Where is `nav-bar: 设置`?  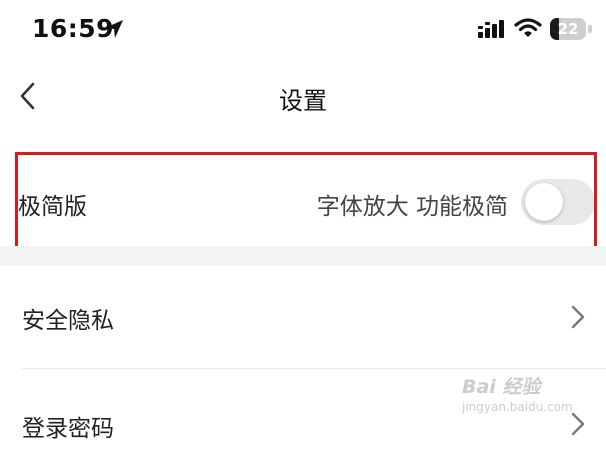
nav-bar: 设置 is located at coordinates (303, 96).